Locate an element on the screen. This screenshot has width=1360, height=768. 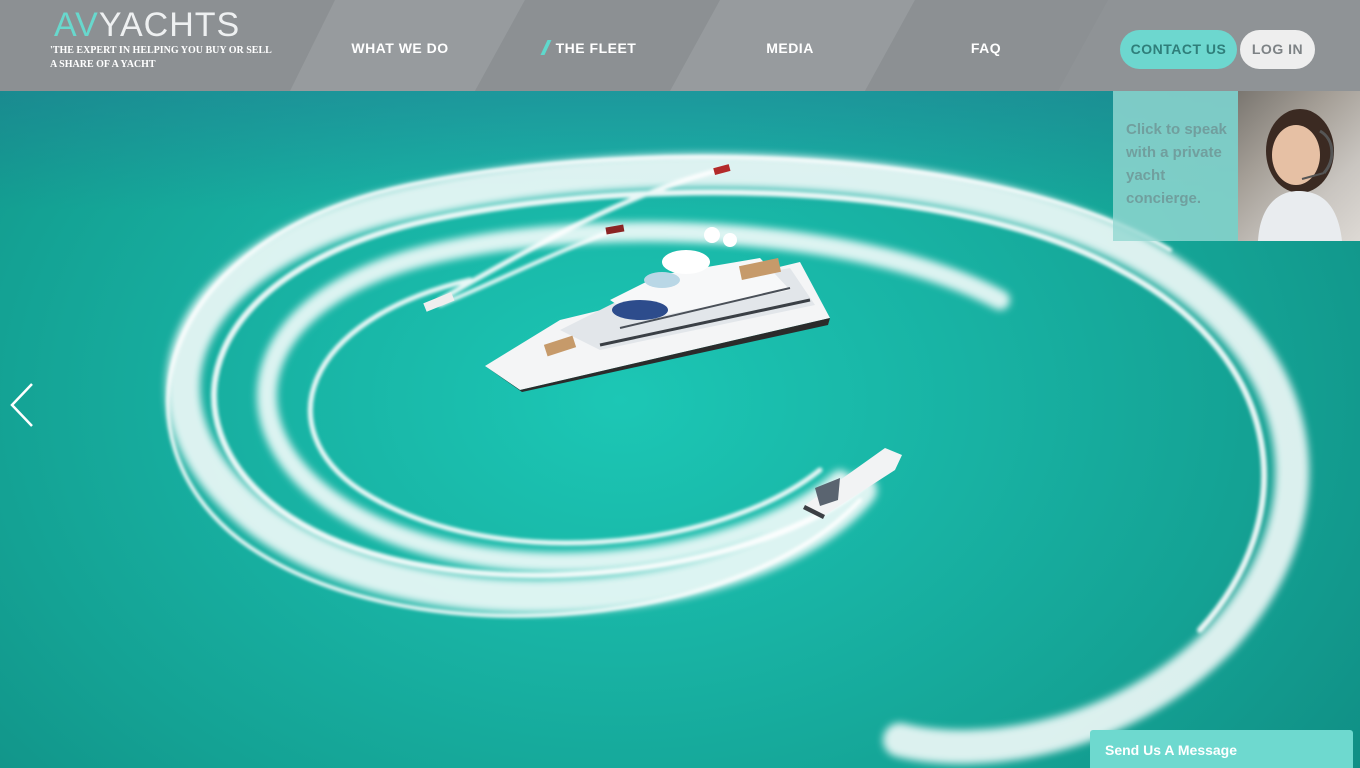
active-indicator-icon is located at coordinates (546, 47).